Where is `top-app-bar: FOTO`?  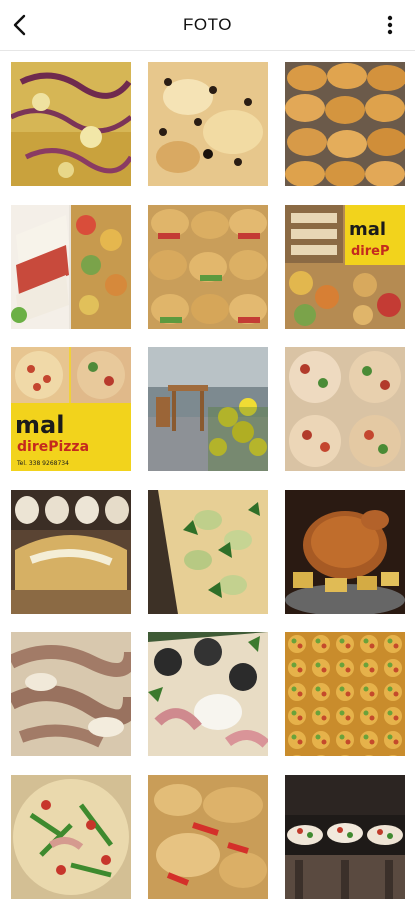 top-app-bar: FOTO is located at coordinates (207, 25).